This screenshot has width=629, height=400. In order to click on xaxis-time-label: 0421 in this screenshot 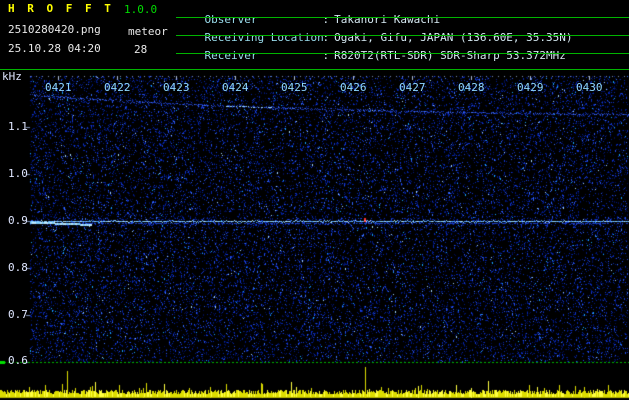, I will do `click(58, 87)`.